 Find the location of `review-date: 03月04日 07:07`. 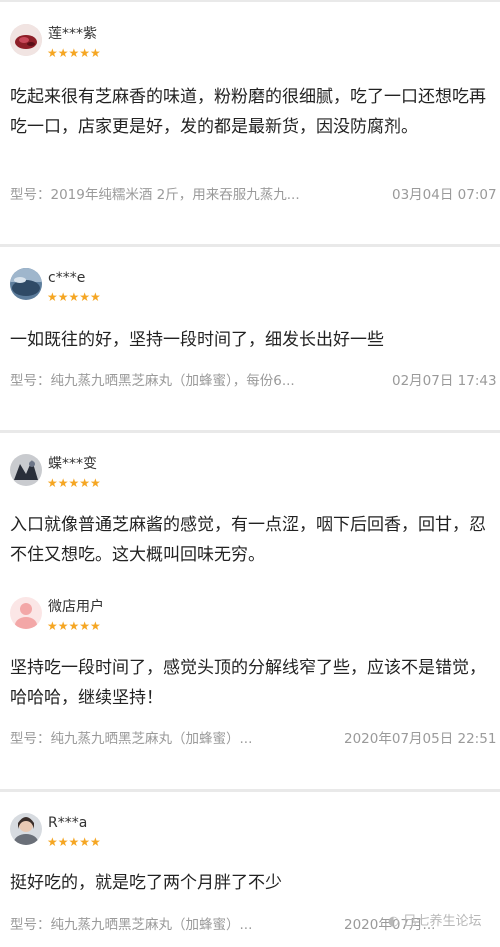

review-date: 03月04日 07:07 is located at coordinates (444, 195).